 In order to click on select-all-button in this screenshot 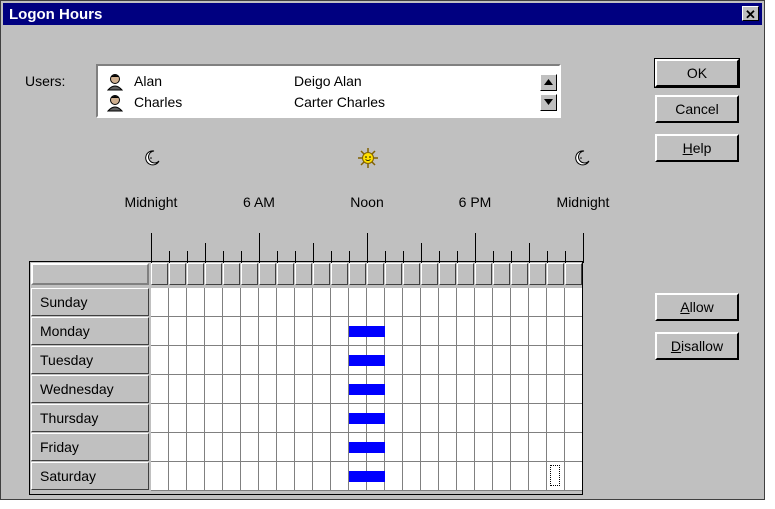, I will do `click(90, 274)`.